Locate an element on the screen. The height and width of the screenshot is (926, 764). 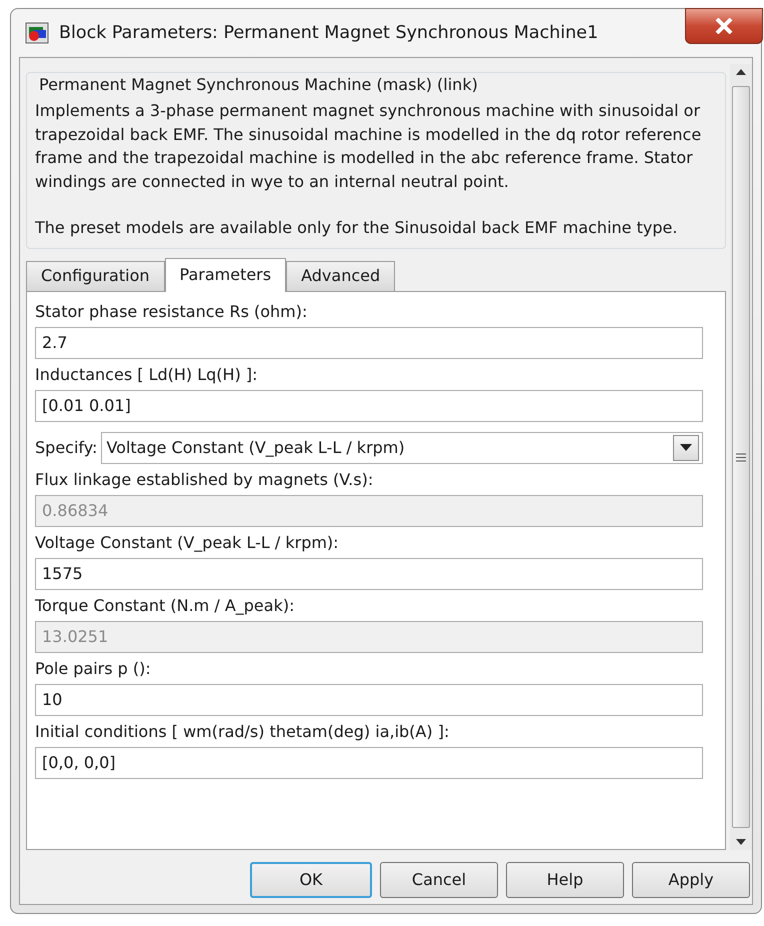
scroll-thumb is located at coordinates (741, 457).